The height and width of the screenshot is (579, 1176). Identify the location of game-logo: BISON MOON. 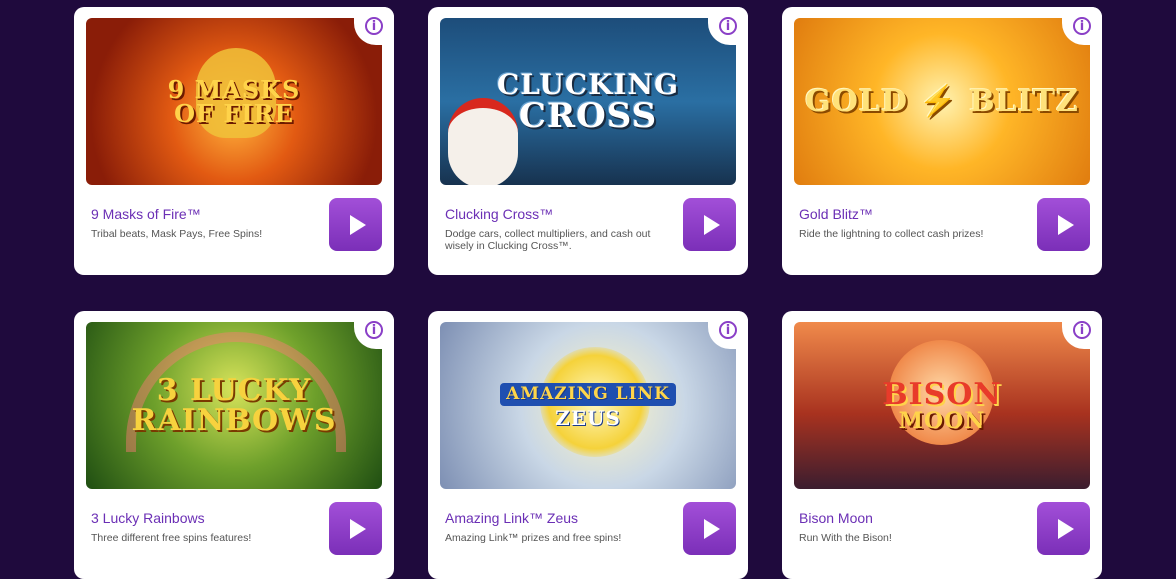
(942, 405).